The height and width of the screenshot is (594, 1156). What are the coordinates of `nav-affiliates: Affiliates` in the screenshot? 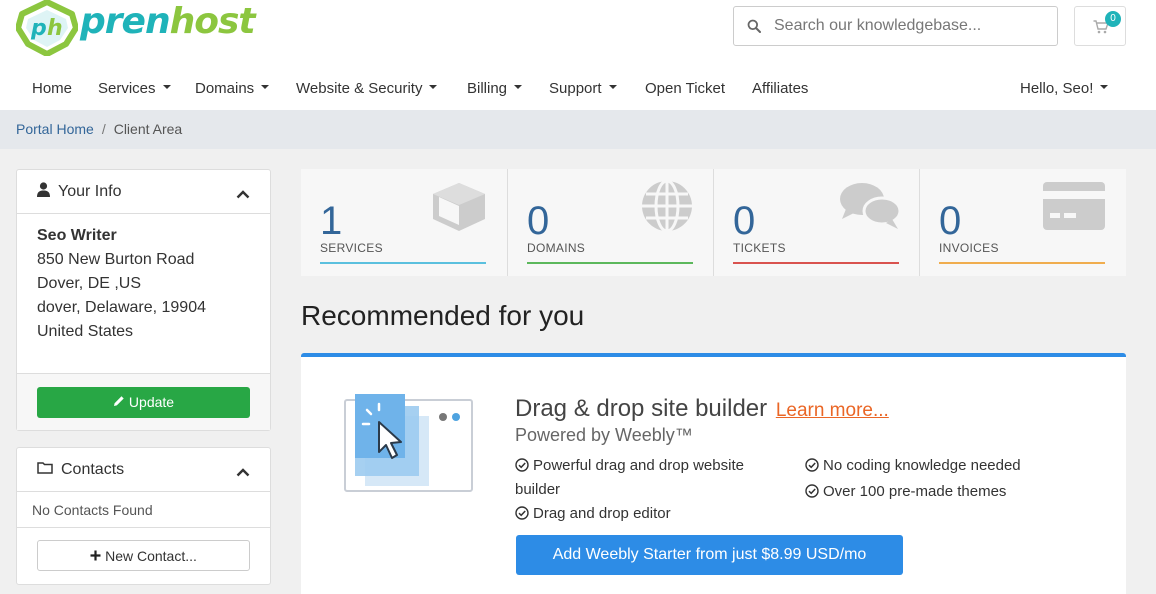 It's located at (780, 90).